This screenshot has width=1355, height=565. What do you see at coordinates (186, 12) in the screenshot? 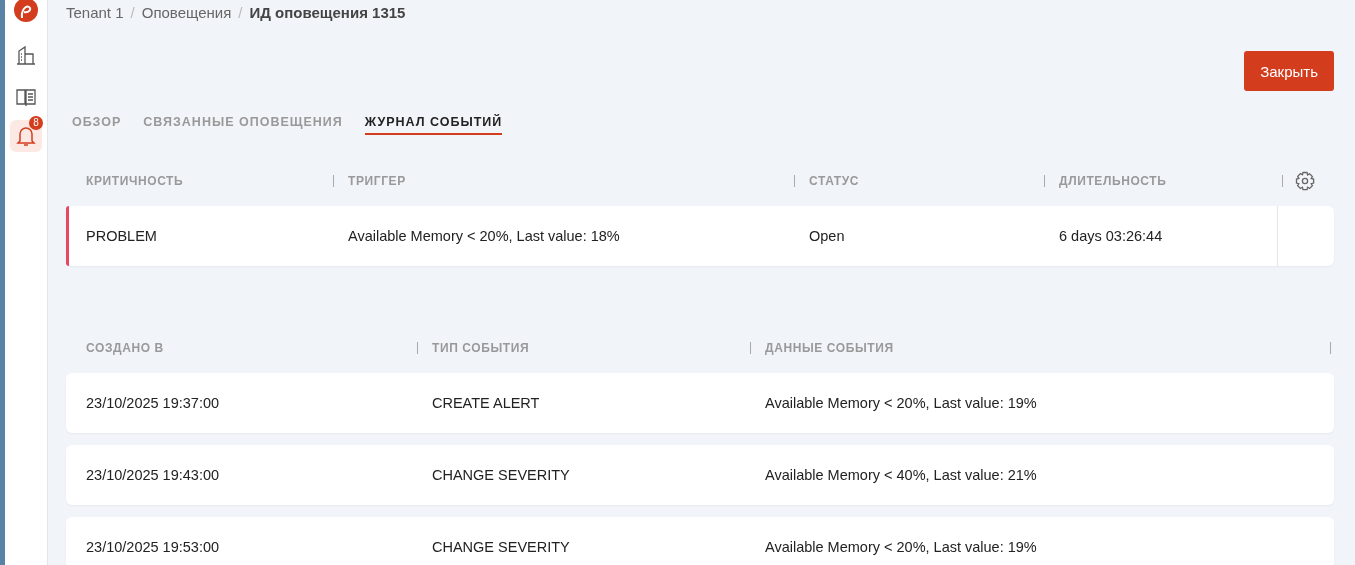
I see `breadcrumb-link: Оповещения` at bounding box center [186, 12].